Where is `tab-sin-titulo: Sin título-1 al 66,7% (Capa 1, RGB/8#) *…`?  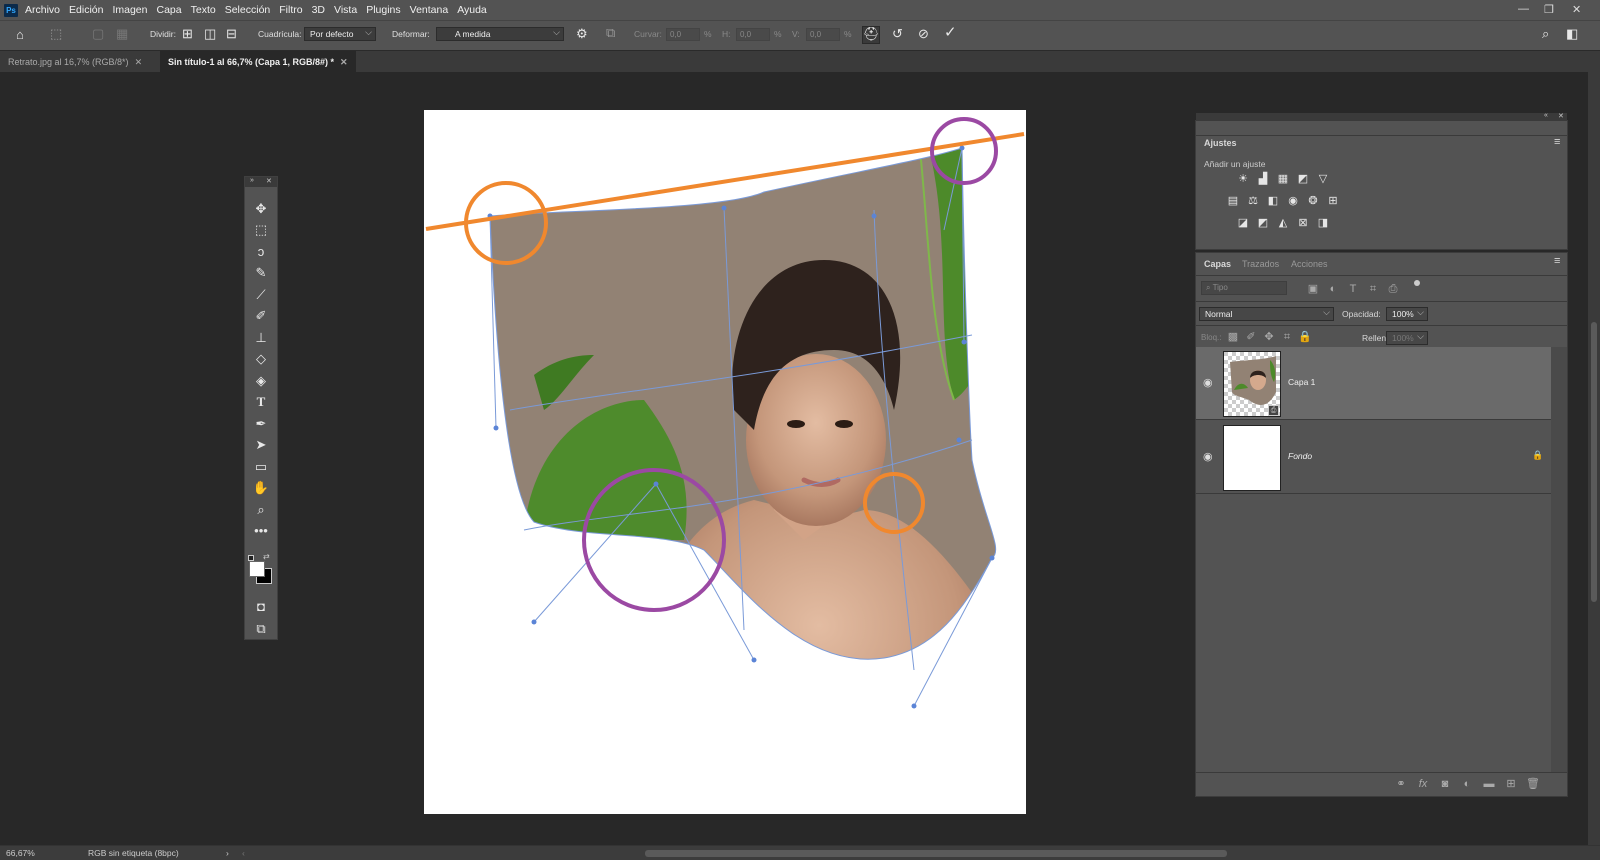
tab-sin-titulo: Sin título-1 al 66,7% (Capa 1, RGB/8#) *… is located at coordinates (258, 62).